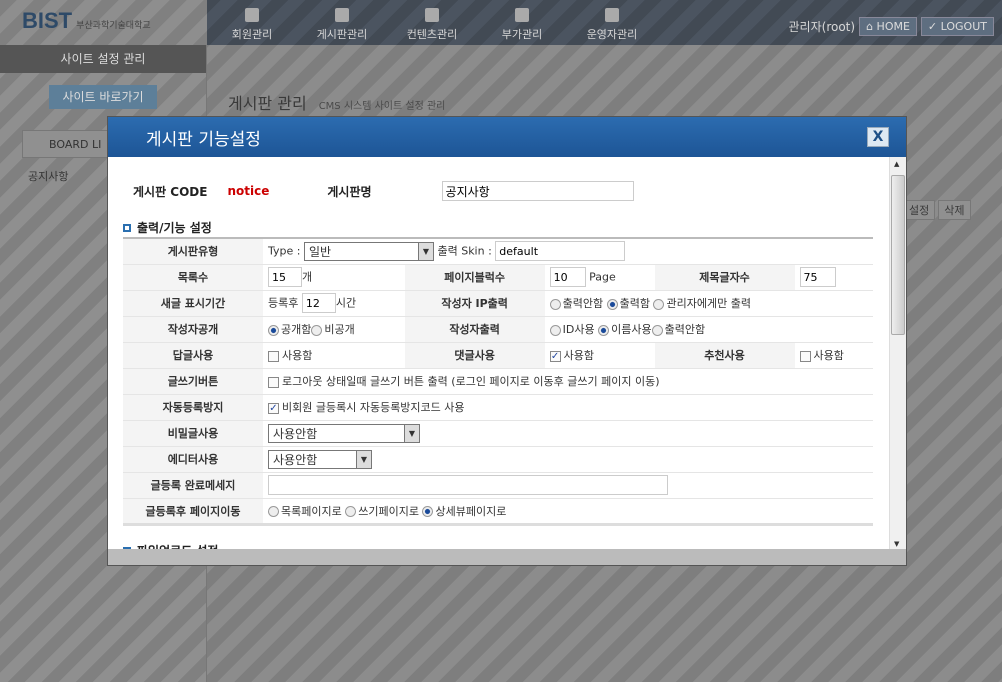  What do you see at coordinates (599, 355) in the screenshot?
I see `row-value: ✓ 사용함` at bounding box center [599, 355].